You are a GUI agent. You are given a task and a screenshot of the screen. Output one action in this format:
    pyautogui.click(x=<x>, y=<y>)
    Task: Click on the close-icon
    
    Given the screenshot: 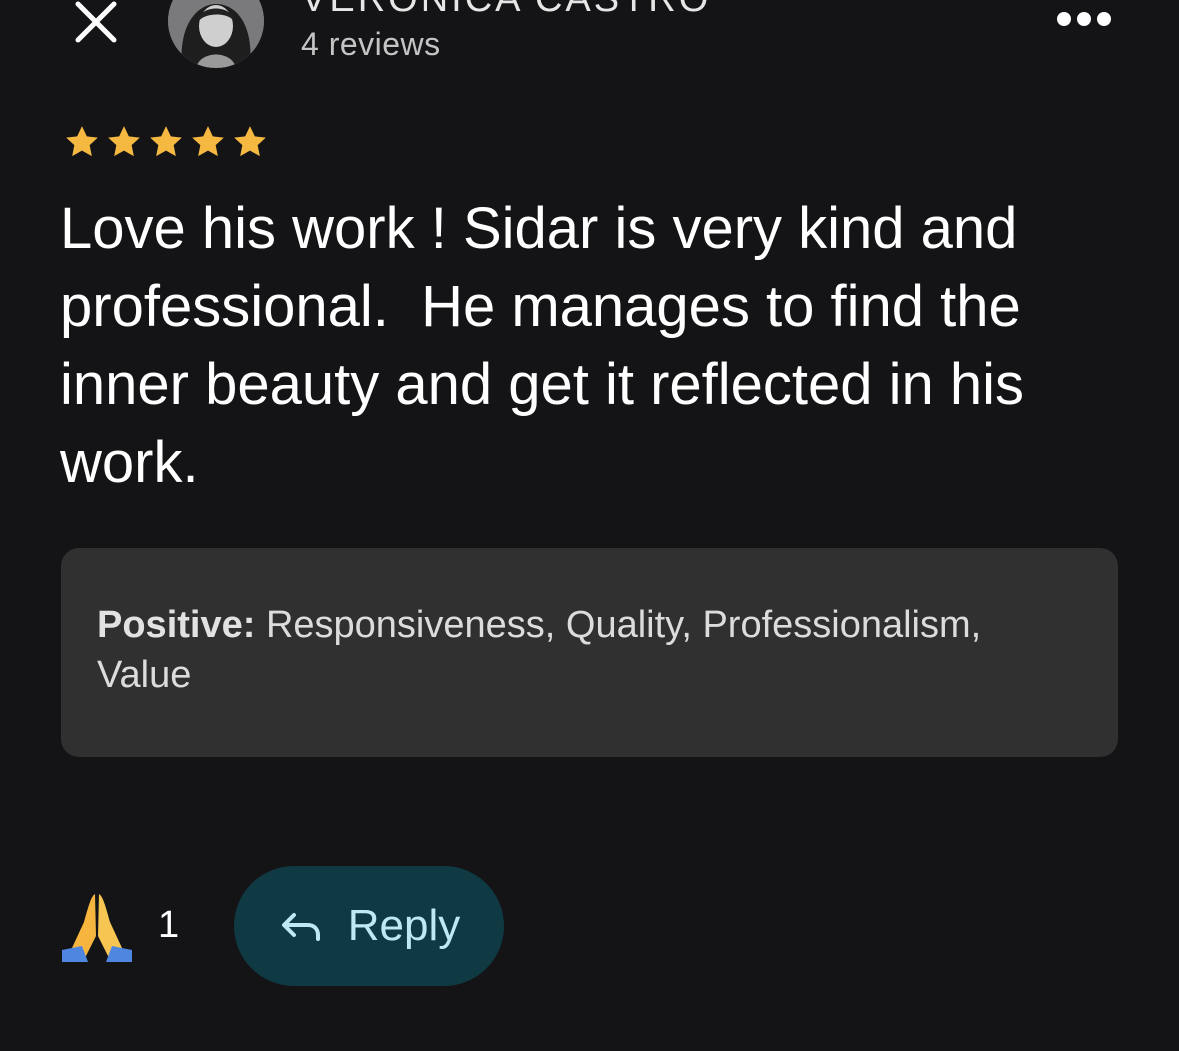 What is the action you would take?
    pyautogui.click(x=96, y=22)
    